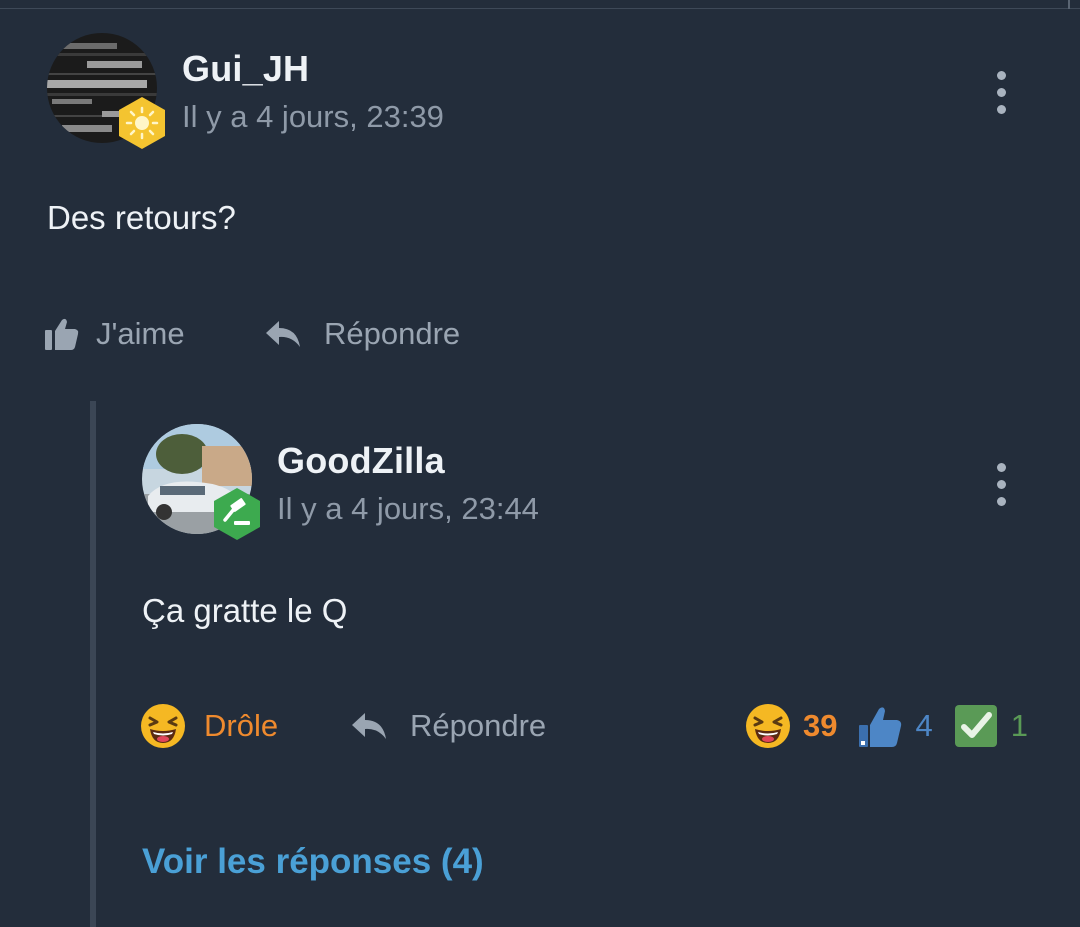 The height and width of the screenshot is (927, 1080). I want to click on reaction-summary: 39 4 1, so click(886, 726).